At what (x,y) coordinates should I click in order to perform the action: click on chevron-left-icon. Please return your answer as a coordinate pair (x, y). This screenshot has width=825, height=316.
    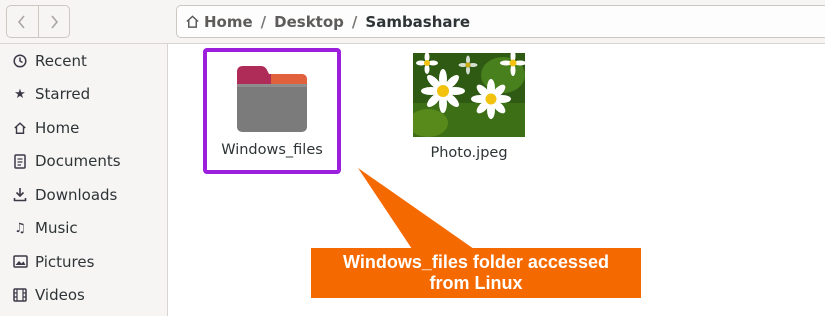
    Looking at the image, I should click on (21, 21).